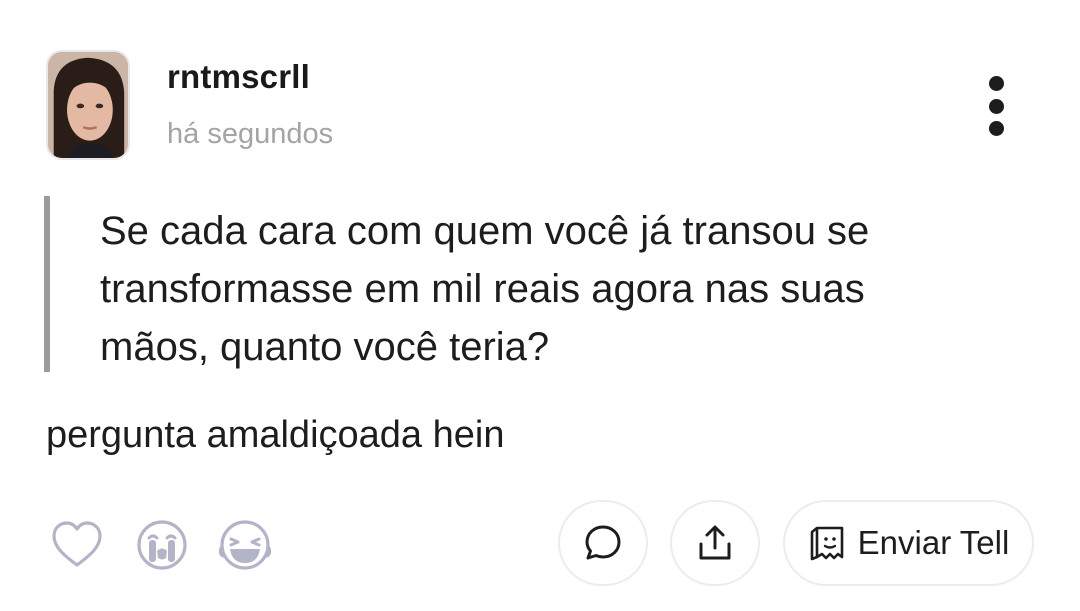  I want to click on share-upload-icon, so click(715, 542).